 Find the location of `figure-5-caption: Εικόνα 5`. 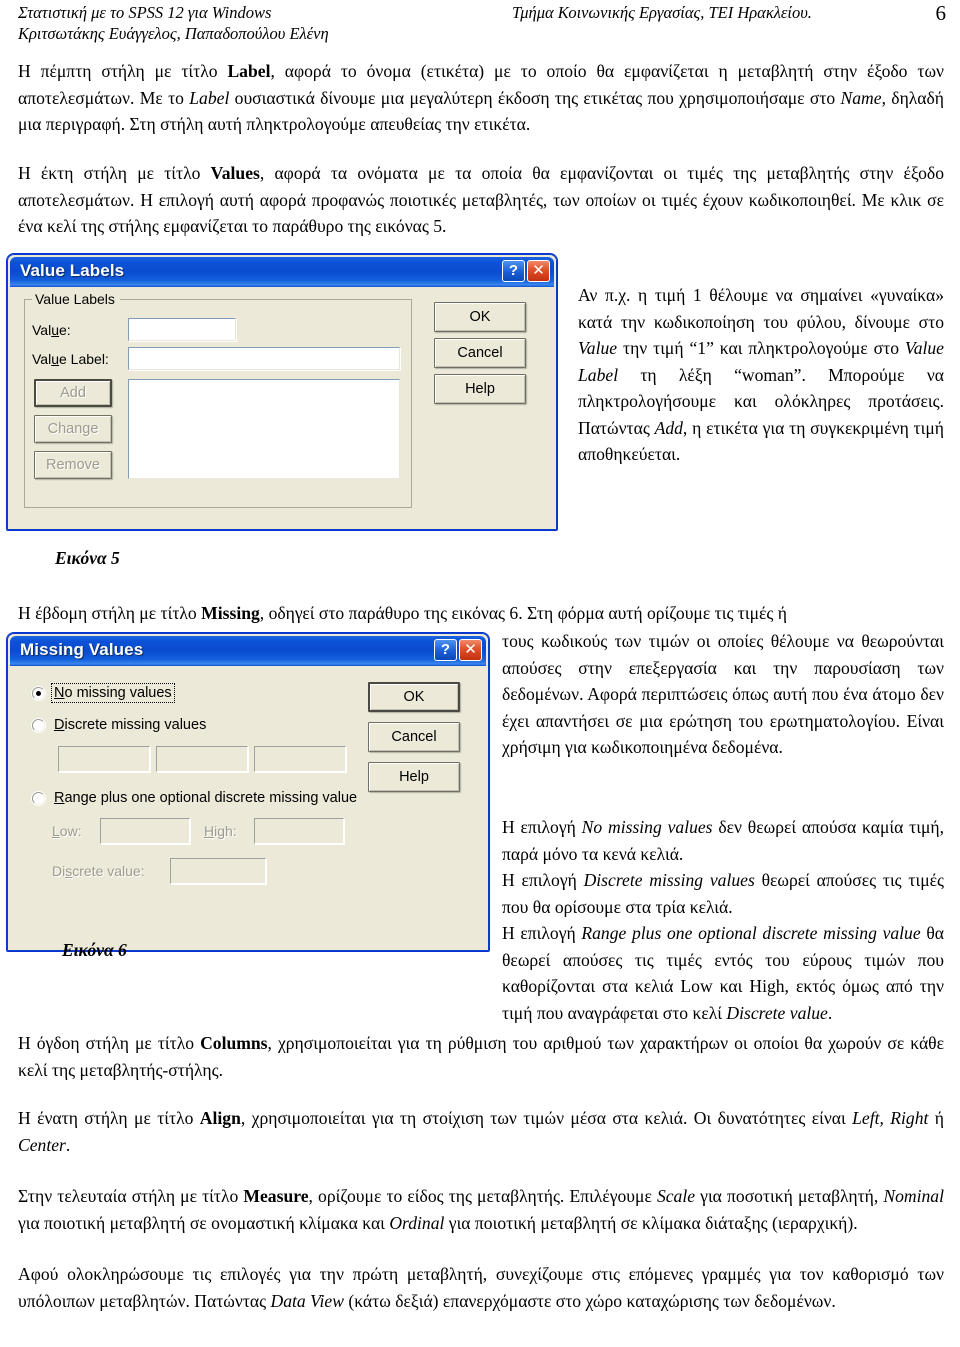

figure-5-caption: Εικόνα 5 is located at coordinates (87, 558).